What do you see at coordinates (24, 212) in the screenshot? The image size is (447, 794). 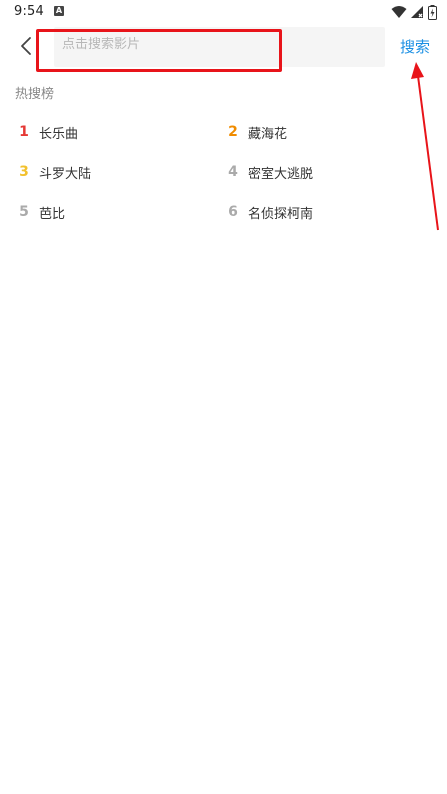 I see `hot-item-rank: 5` at bounding box center [24, 212].